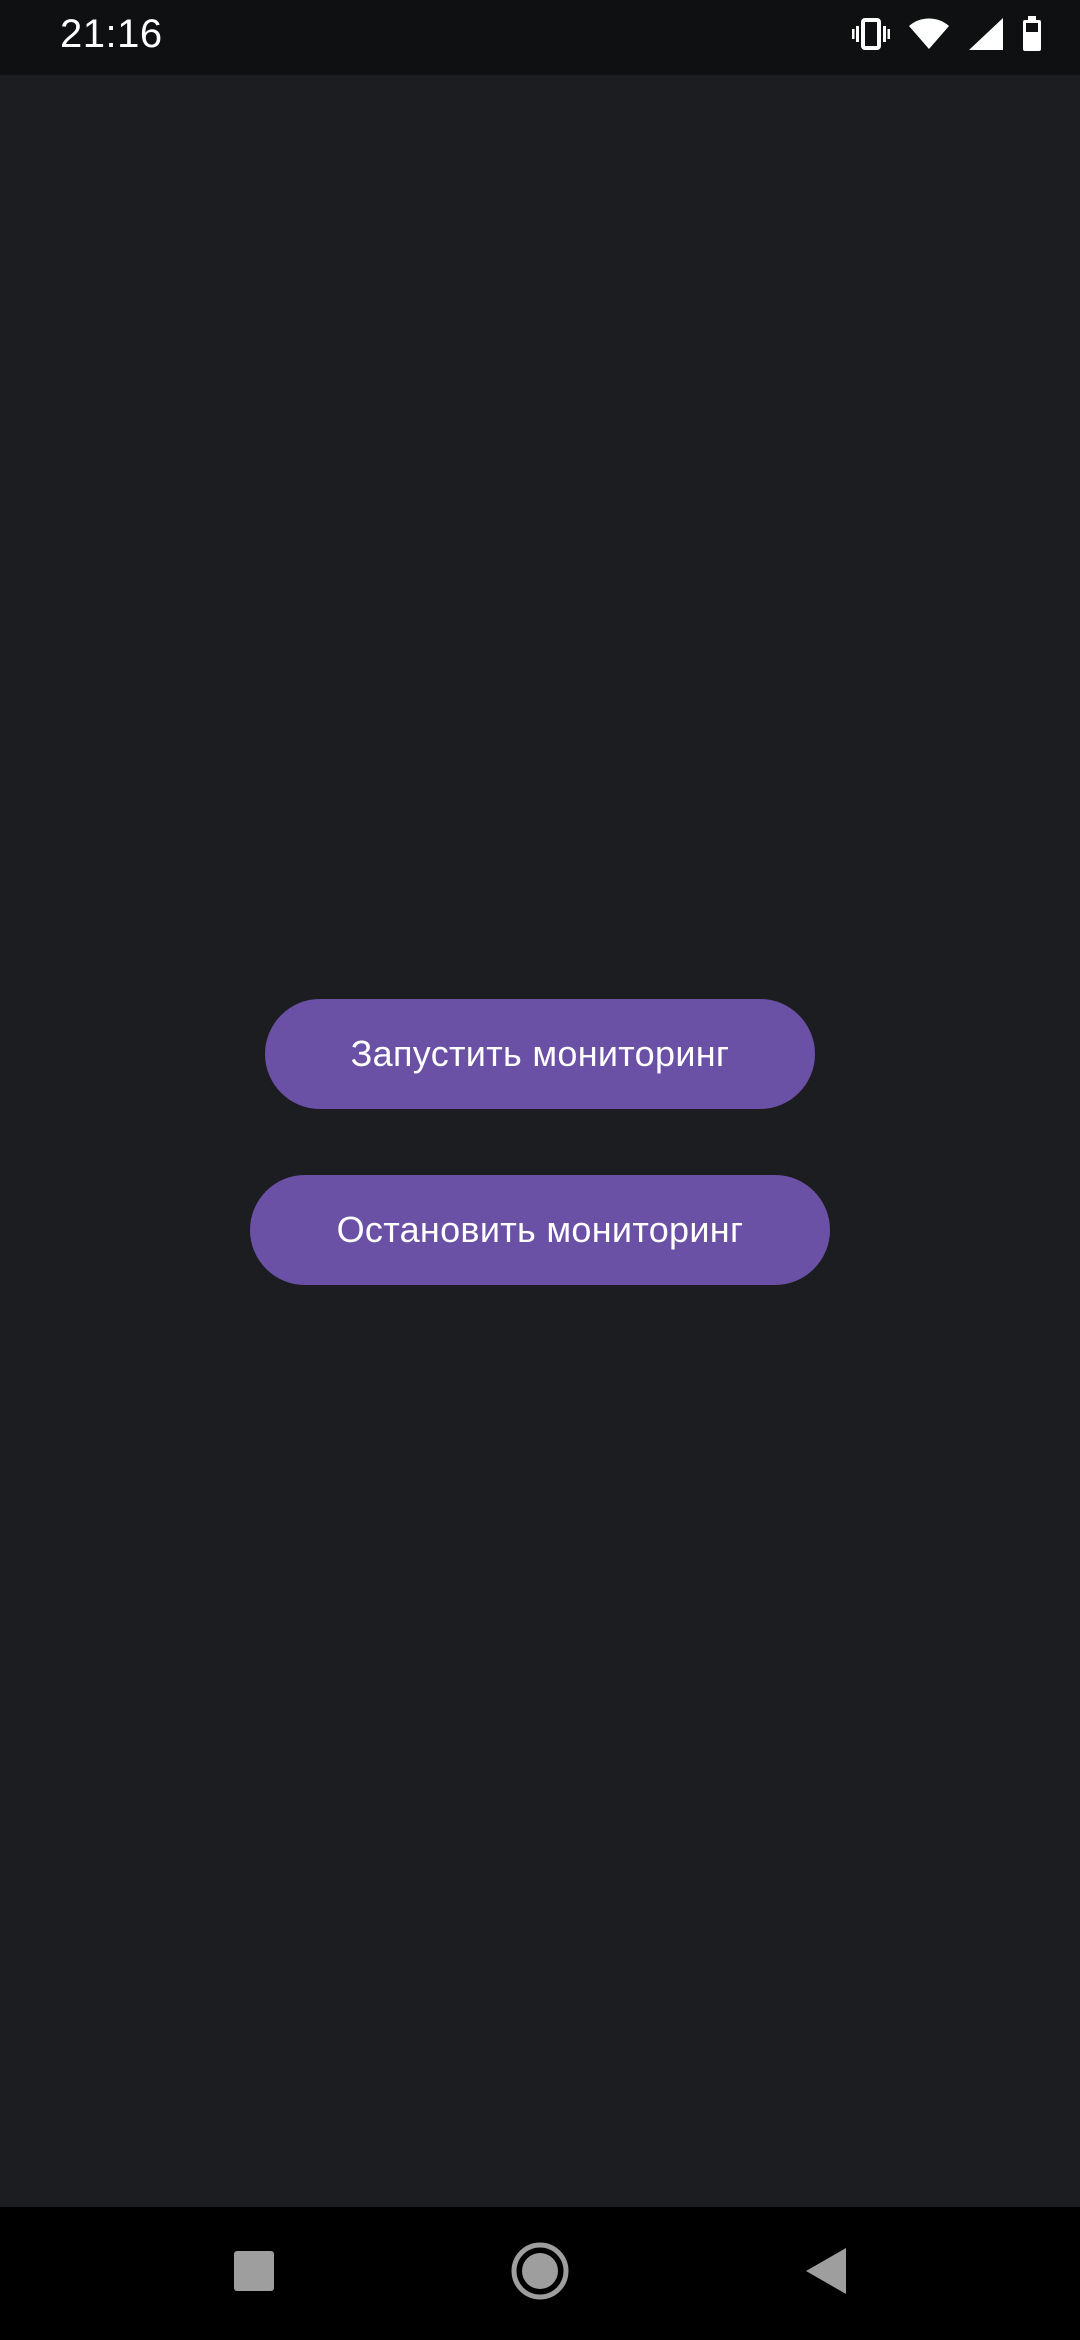  Describe the element at coordinates (111, 34) in the screenshot. I see `status-time: 21:16` at that location.